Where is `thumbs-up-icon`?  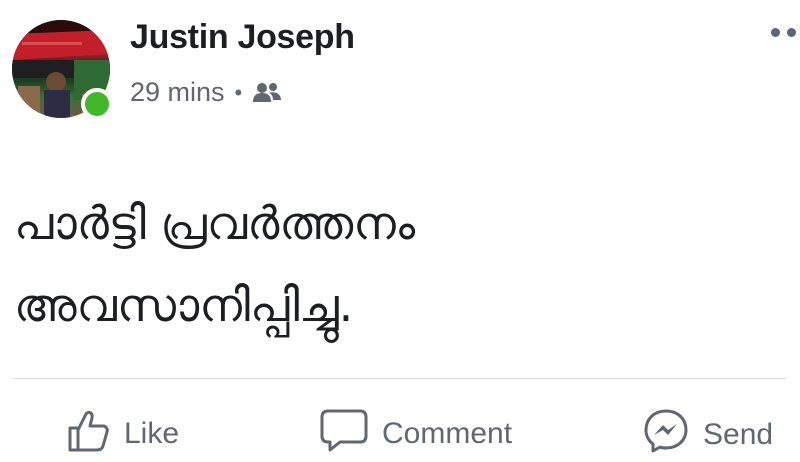 thumbs-up-icon is located at coordinates (88, 434).